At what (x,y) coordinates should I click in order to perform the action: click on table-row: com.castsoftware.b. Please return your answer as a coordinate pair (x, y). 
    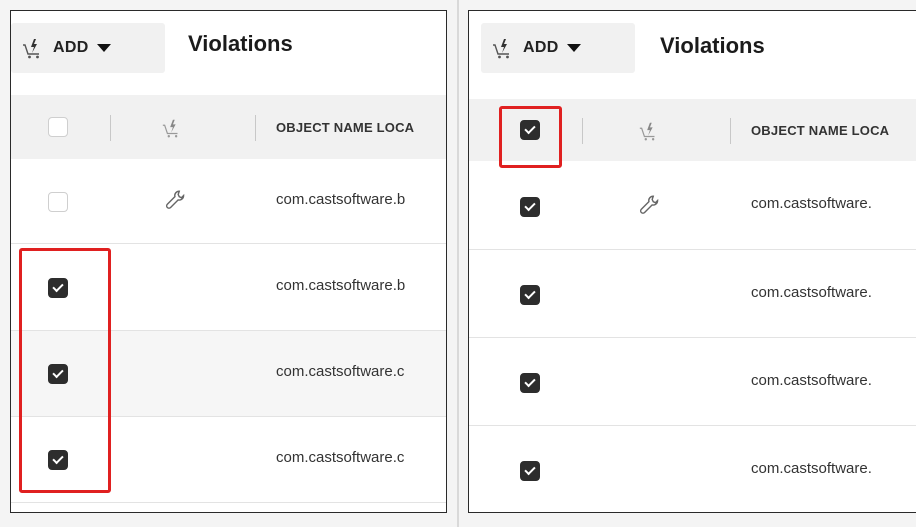
    Looking at the image, I should click on (228, 201).